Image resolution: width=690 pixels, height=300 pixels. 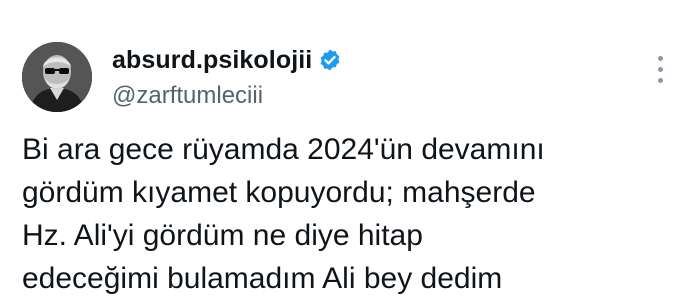 I want to click on display-name: absurd.psikolojii, so click(x=212, y=60).